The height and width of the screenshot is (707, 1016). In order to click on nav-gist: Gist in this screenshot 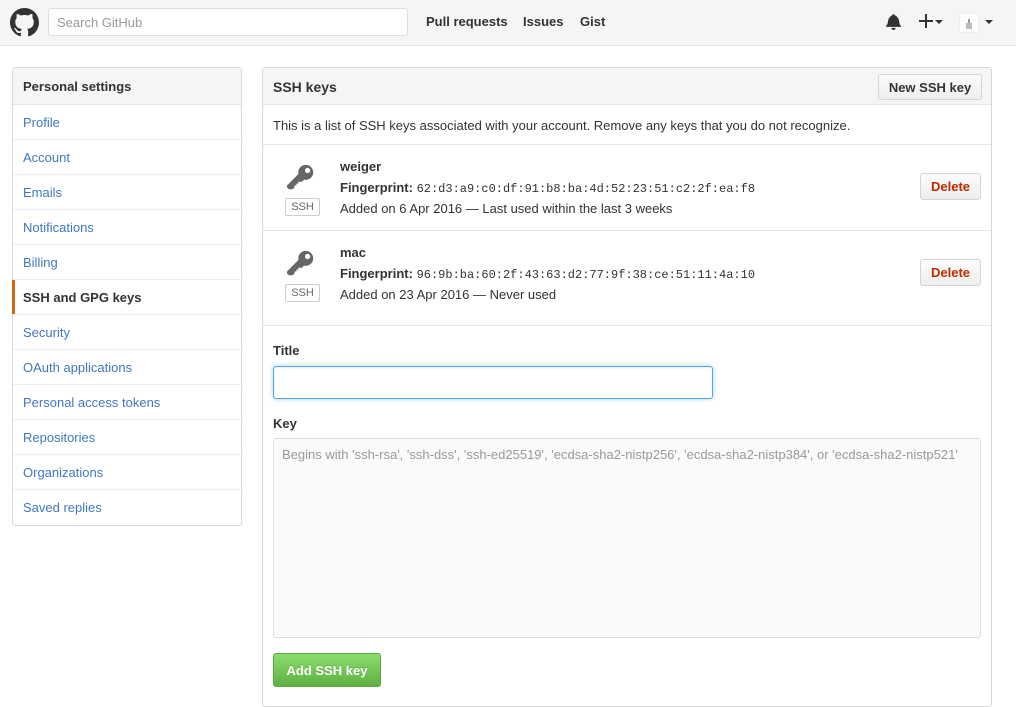, I will do `click(592, 21)`.